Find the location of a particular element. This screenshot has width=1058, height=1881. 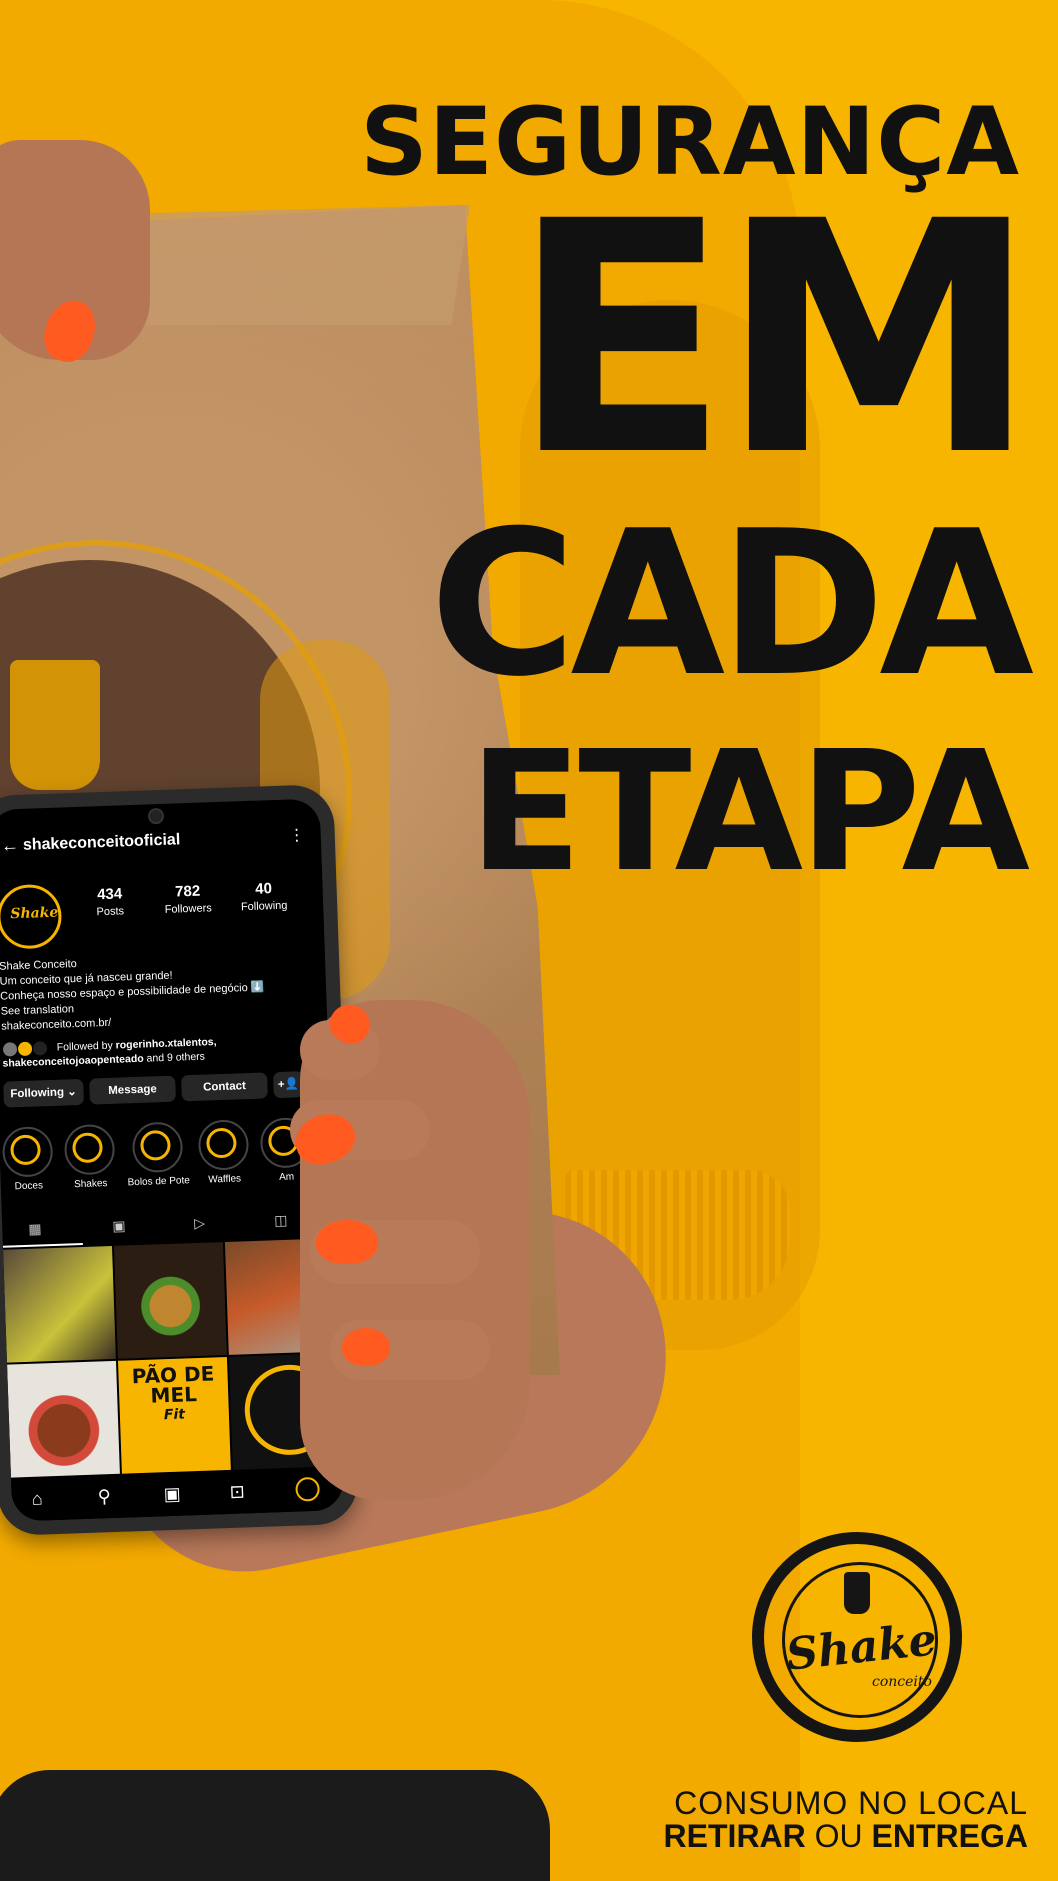

highlight-label: Waffles is located at coordinates (225, 1179).